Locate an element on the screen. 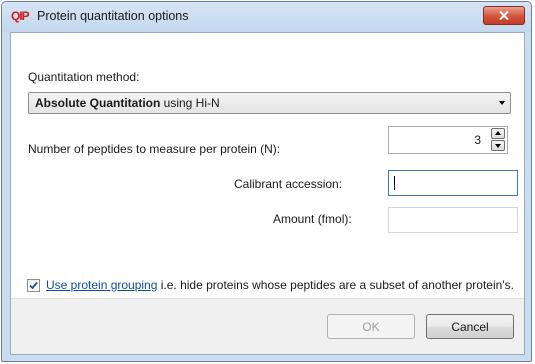  quantitation-method-label: Quantitation method: is located at coordinates (84, 77).